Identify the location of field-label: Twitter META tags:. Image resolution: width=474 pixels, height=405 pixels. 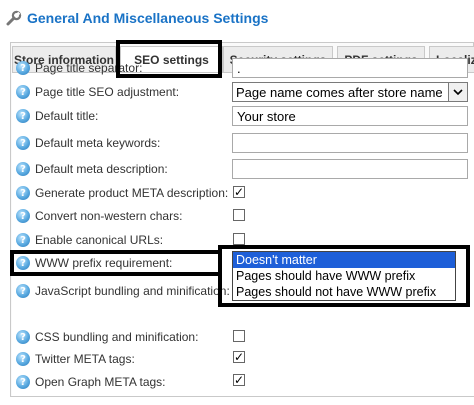
(85, 359).